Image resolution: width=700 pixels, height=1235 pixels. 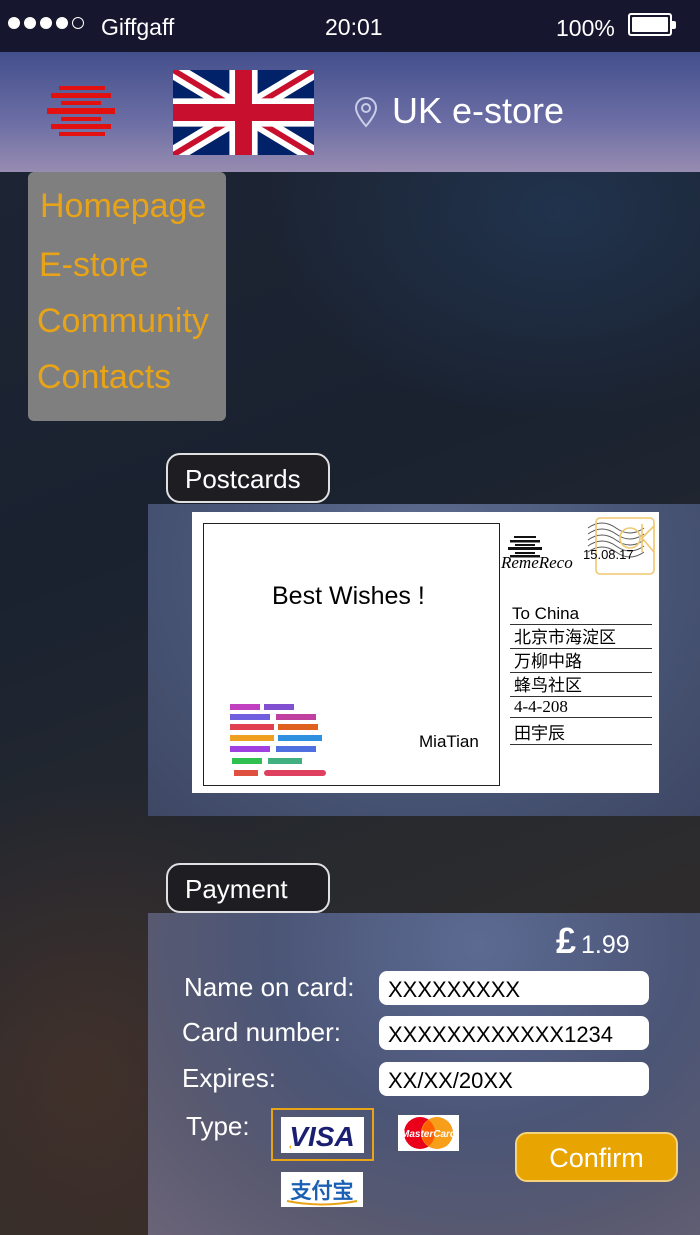 I want to click on alipay-logo-icon: 支付宝, so click(x=322, y=1192).